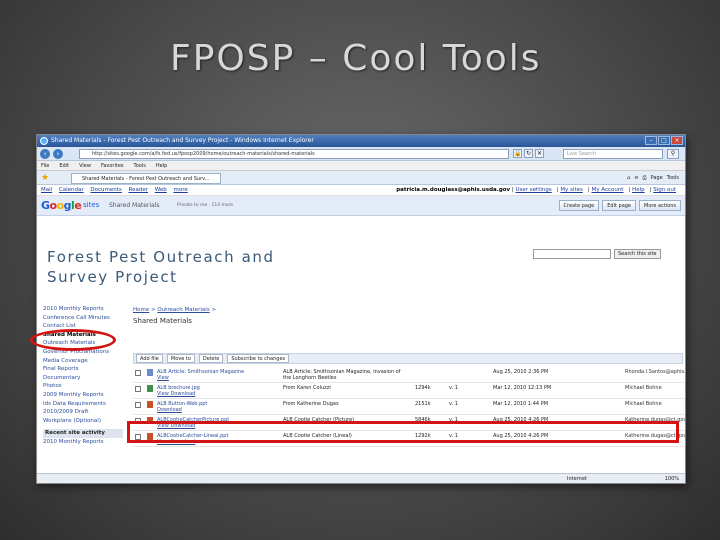 This screenshot has height=540, width=720. What do you see at coordinates (45, 165) in the screenshot?
I see `menu-file: File` at bounding box center [45, 165].